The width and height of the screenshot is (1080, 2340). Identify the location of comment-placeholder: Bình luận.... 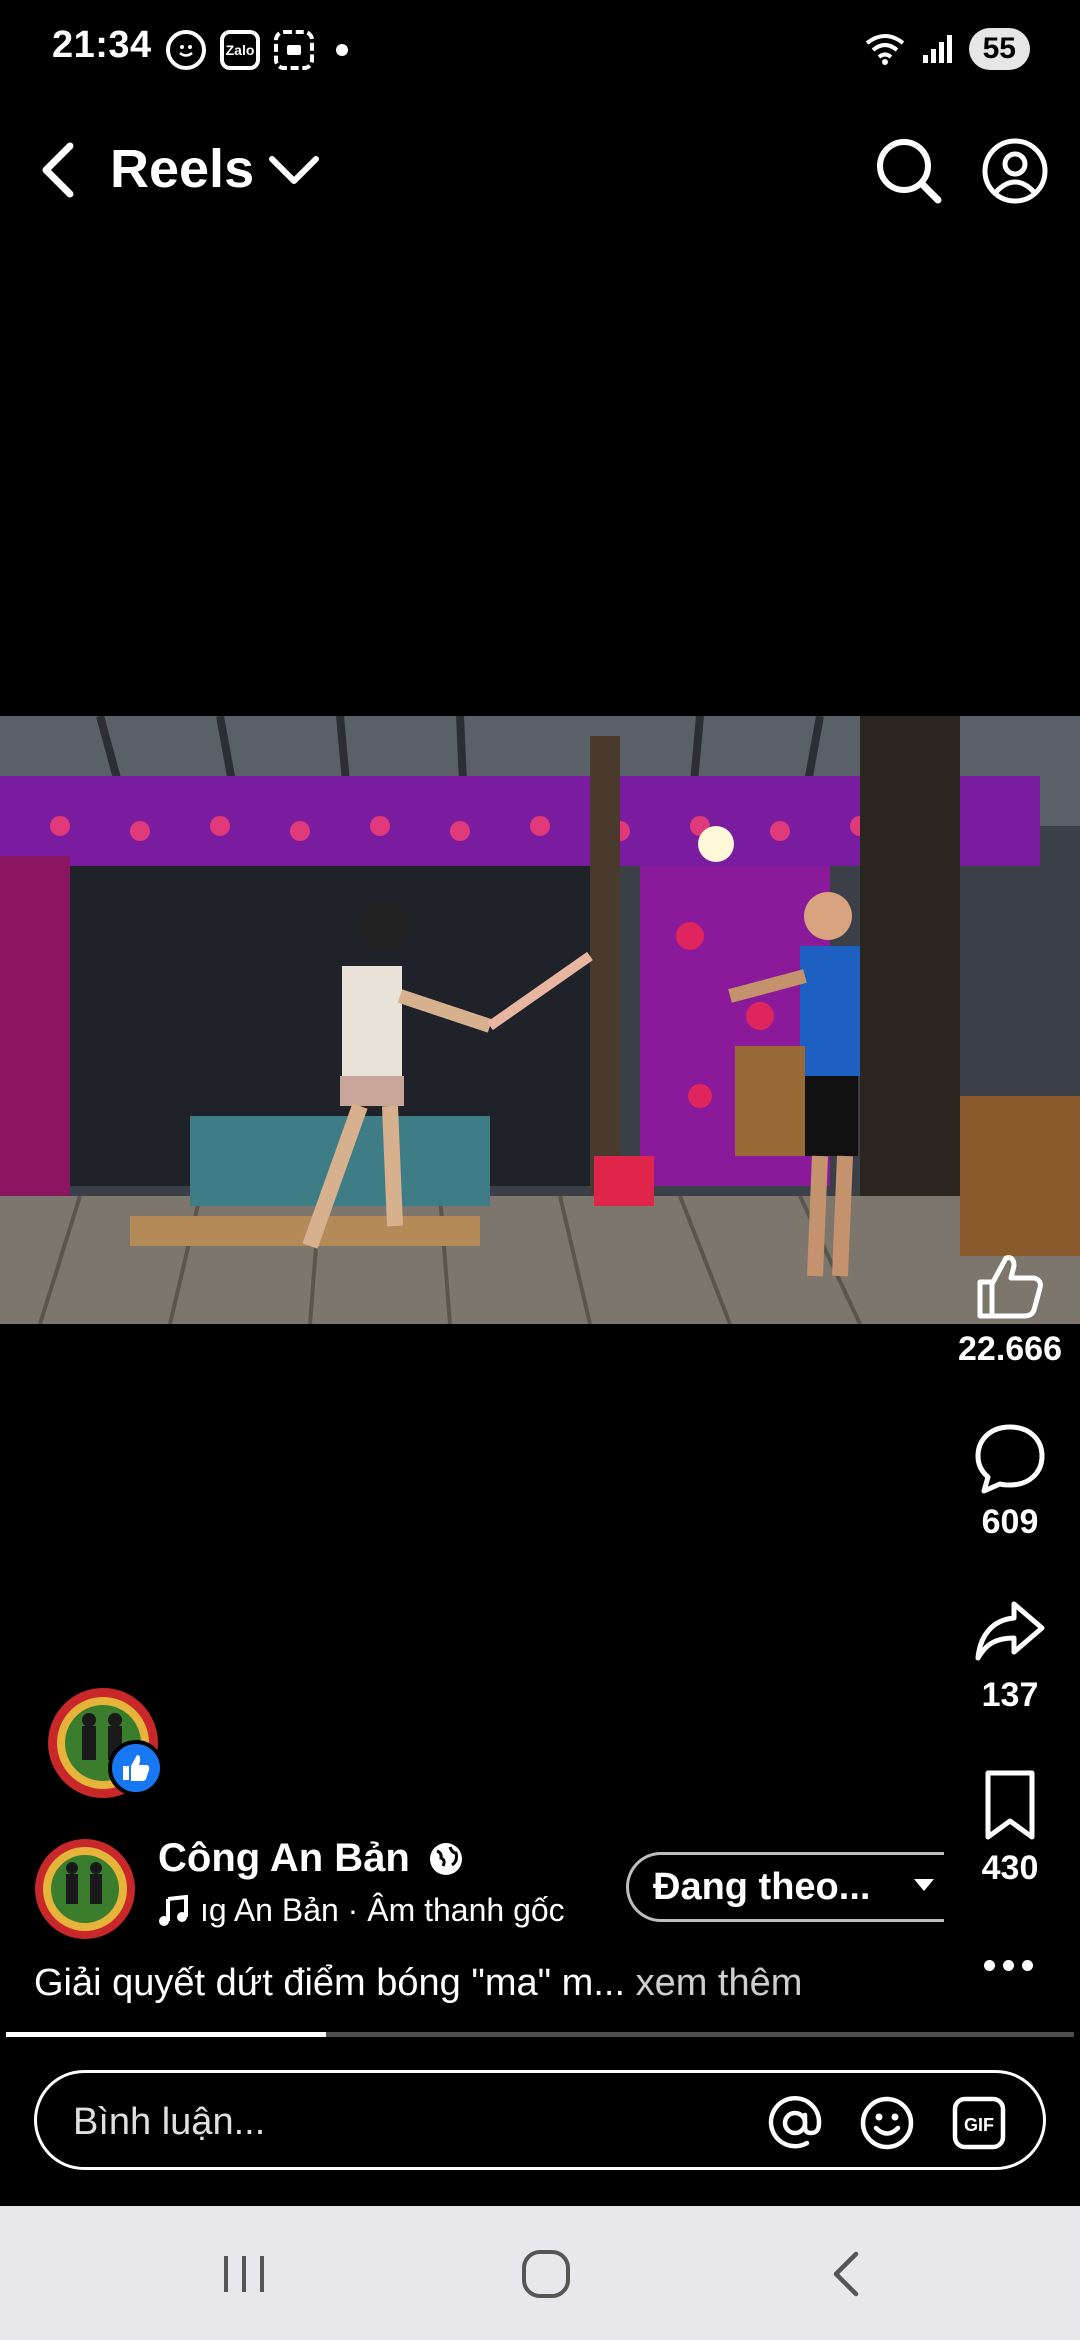
(169, 2122).